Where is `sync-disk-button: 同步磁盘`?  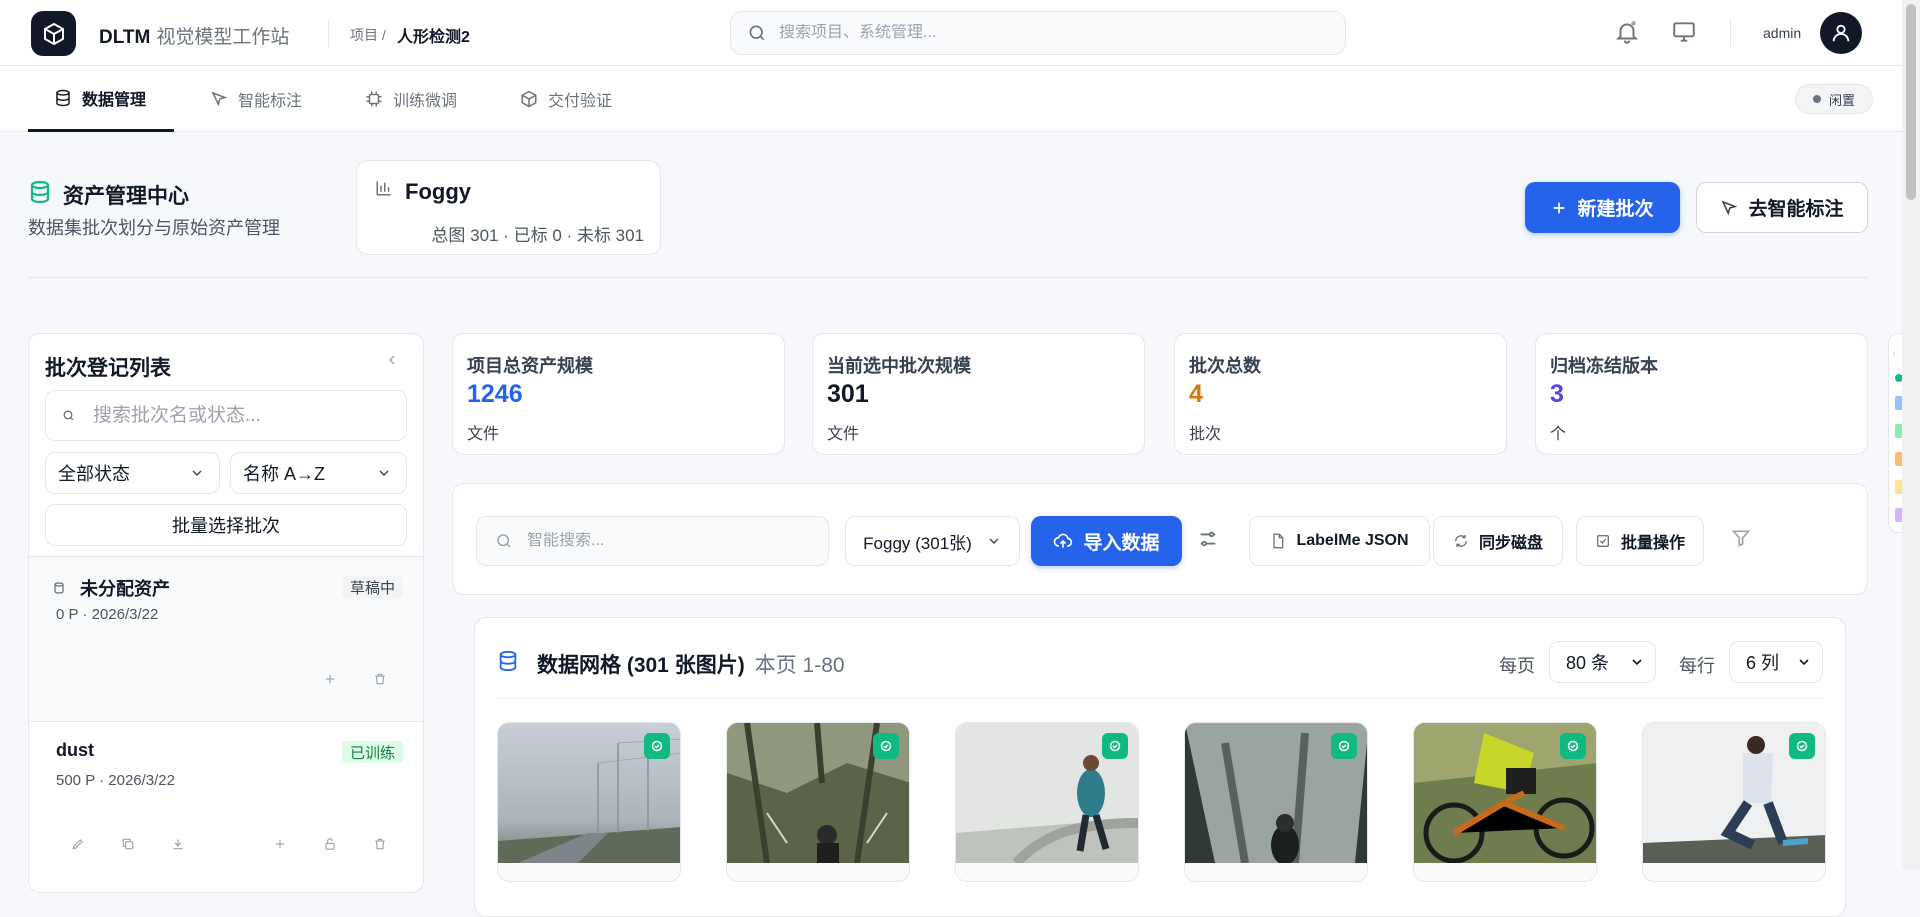 sync-disk-button: 同步磁盘 is located at coordinates (1498, 541).